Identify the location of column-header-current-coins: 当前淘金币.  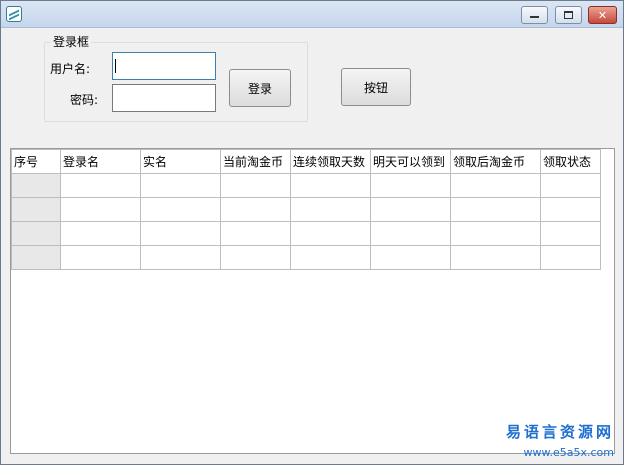
(255, 161).